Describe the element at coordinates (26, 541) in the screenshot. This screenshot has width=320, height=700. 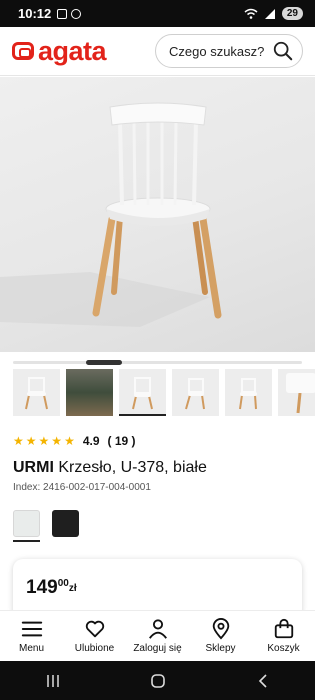
I see `selected-color-indicator` at that location.